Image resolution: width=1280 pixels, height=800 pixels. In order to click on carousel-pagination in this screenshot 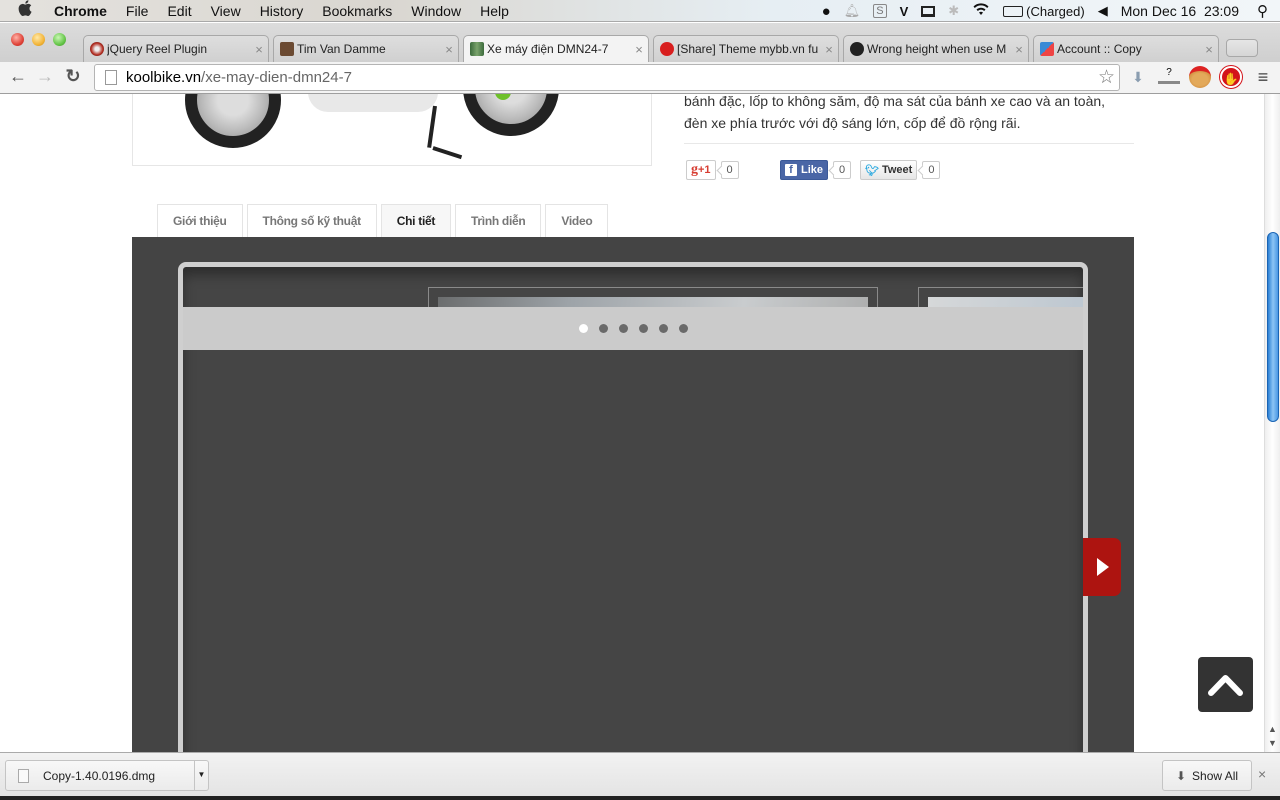, I will do `click(633, 328)`.